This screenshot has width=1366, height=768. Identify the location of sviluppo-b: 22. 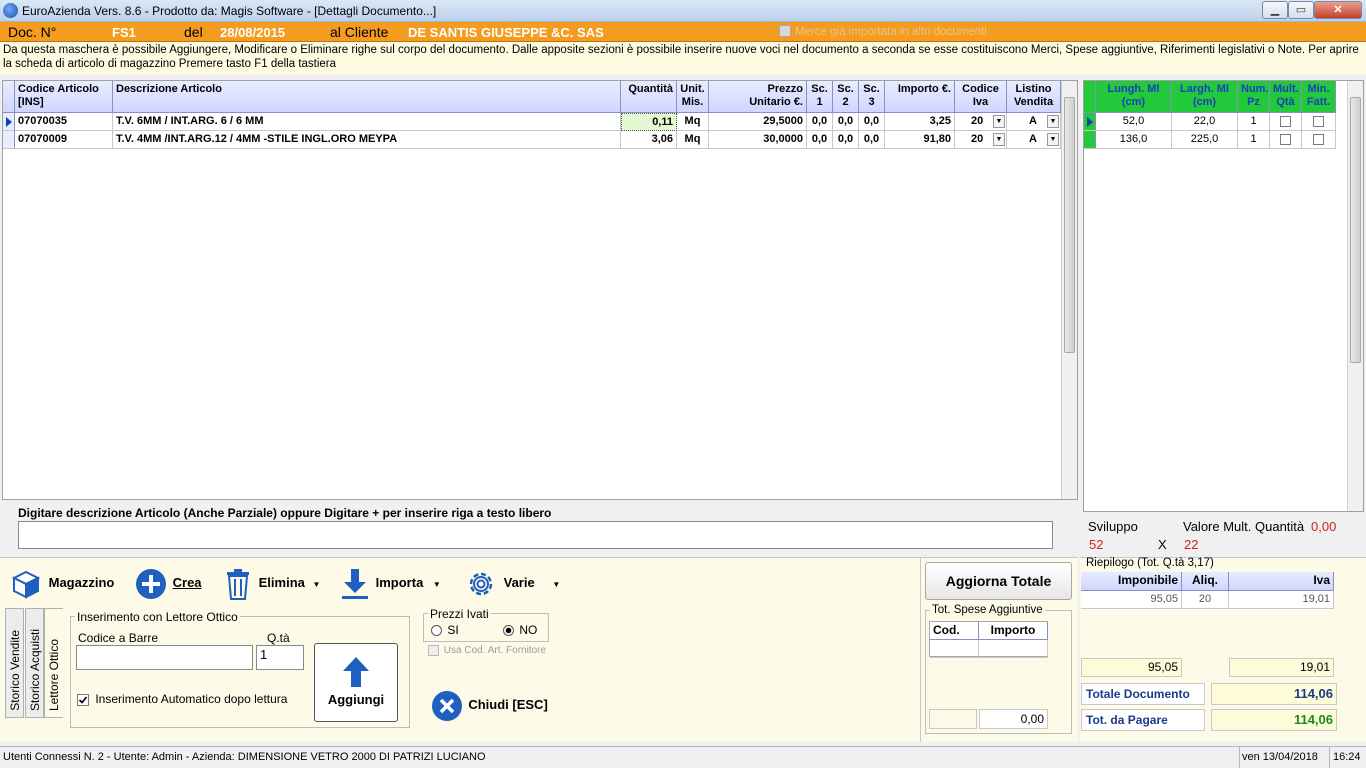
(1191, 544).